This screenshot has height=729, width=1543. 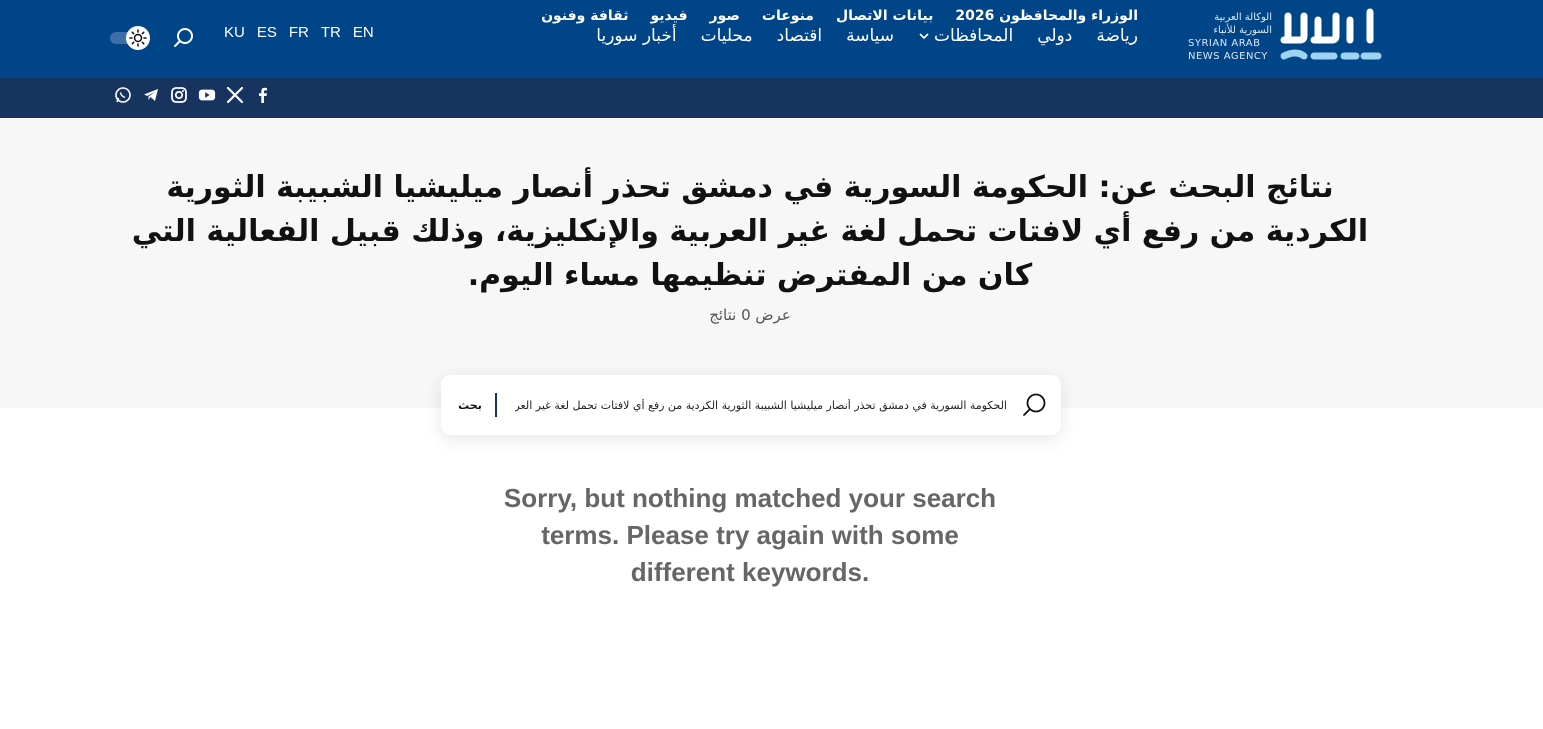 What do you see at coordinates (331, 32) in the screenshot?
I see `lang-tr: TR` at bounding box center [331, 32].